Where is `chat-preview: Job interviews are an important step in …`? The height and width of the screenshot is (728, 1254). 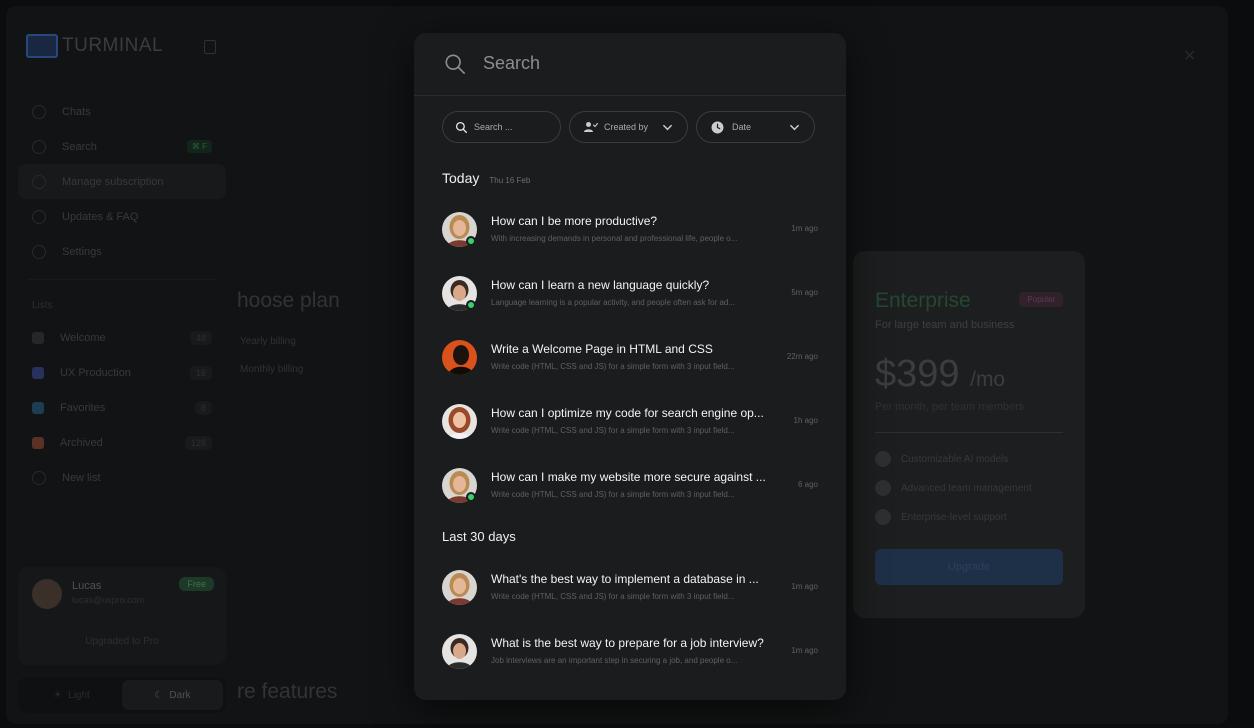
chat-preview: Job interviews are an important step in … is located at coordinates (614, 660).